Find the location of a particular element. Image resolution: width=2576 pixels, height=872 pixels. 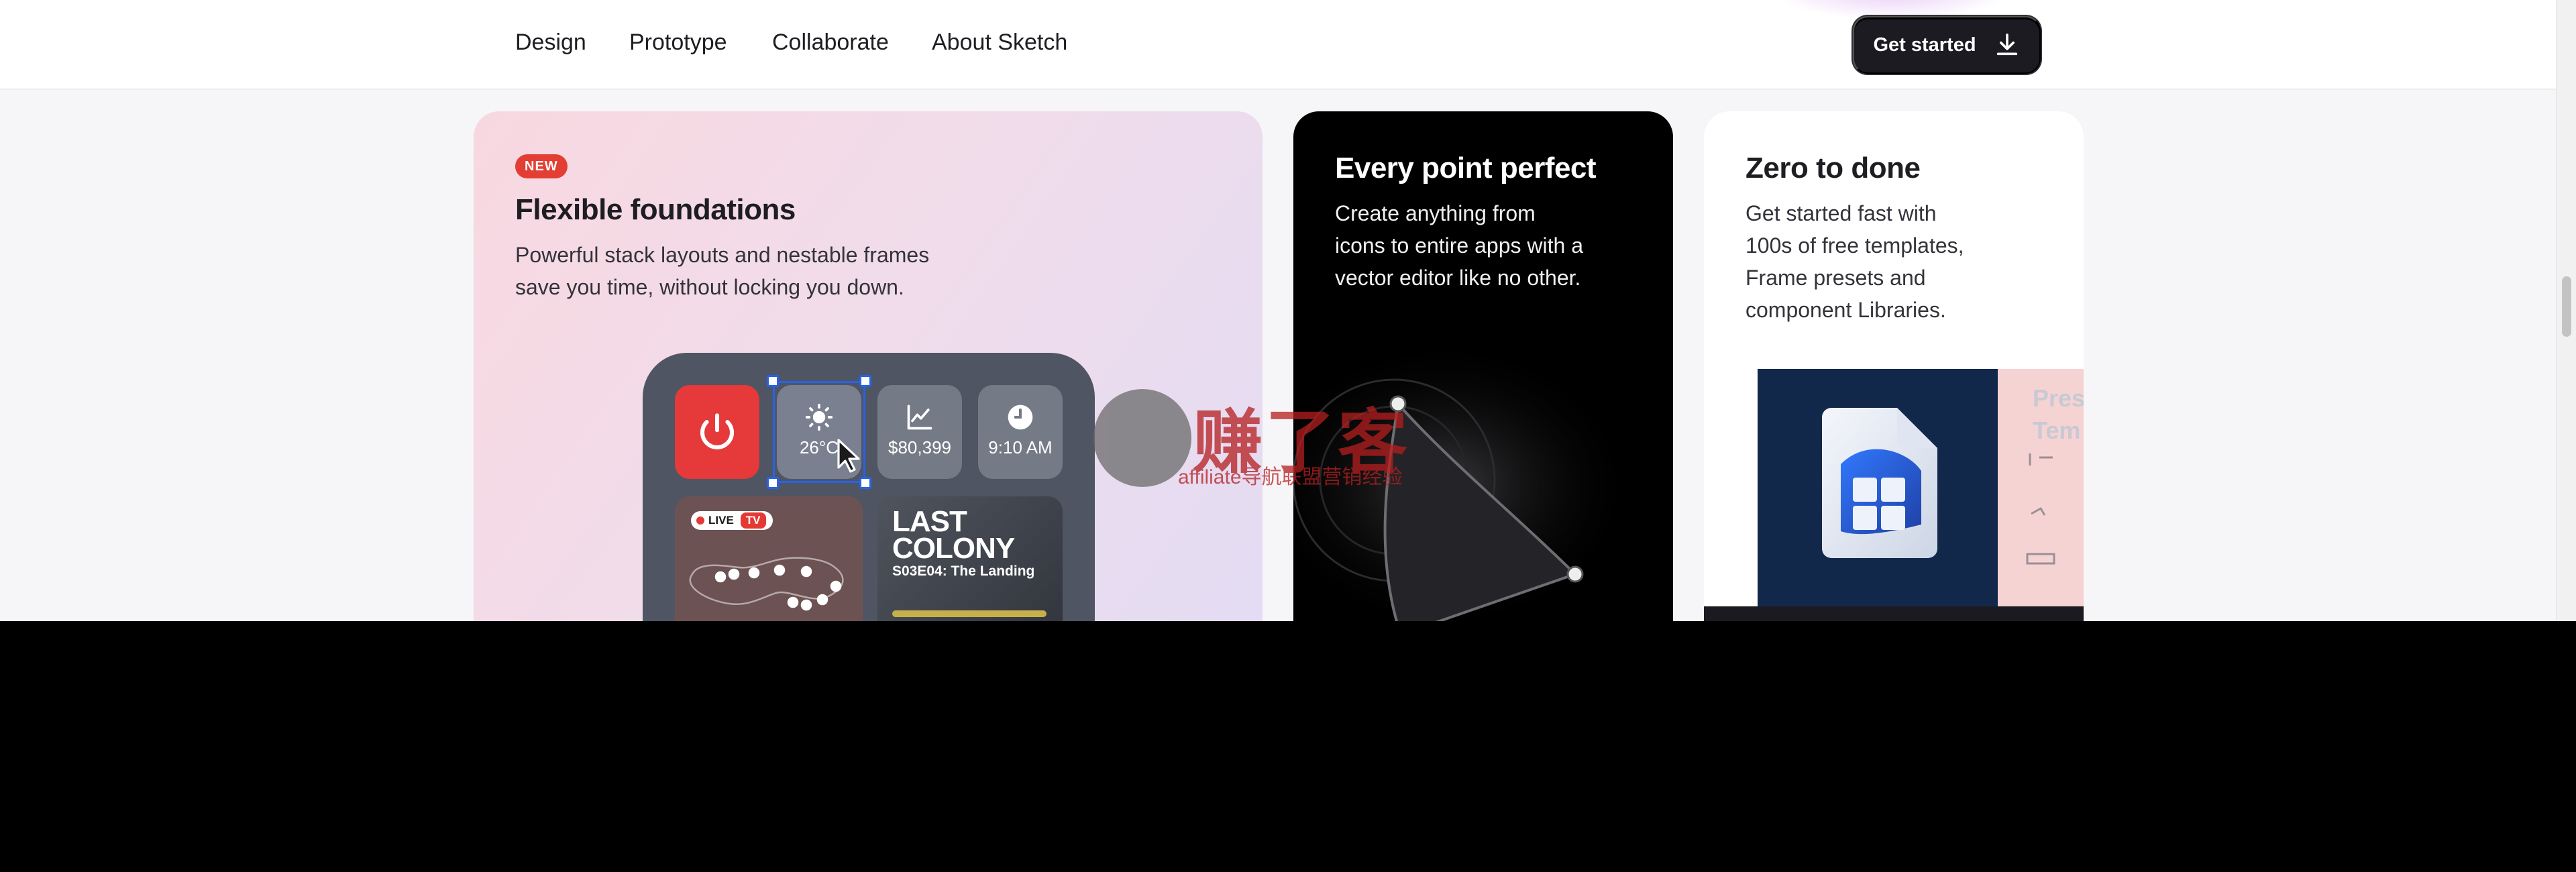

get-started-button: Get started is located at coordinates (1947, 45).